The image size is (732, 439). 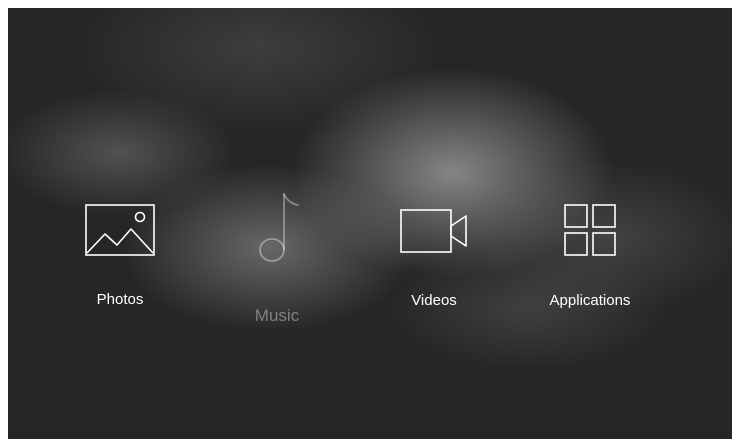 I want to click on menu-item-photos: Photos, so click(x=120, y=256).